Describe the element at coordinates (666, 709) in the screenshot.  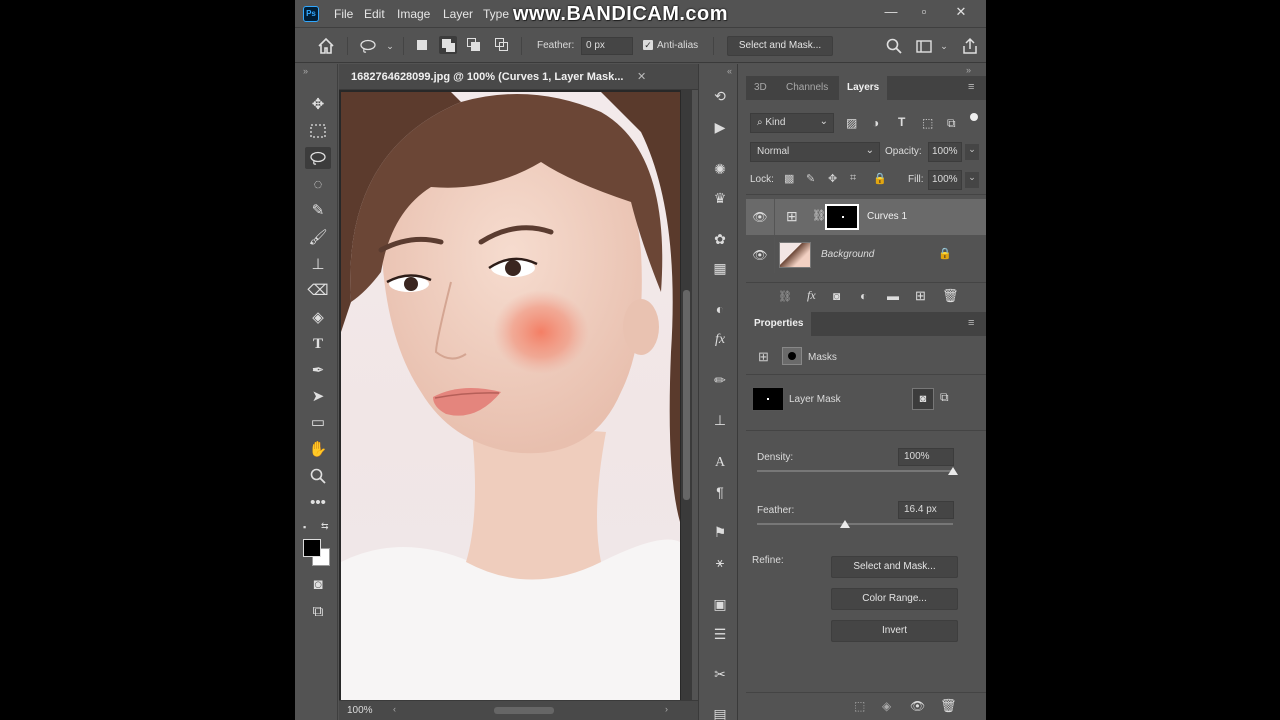
I see `scroll-right-icon: ›` at that location.